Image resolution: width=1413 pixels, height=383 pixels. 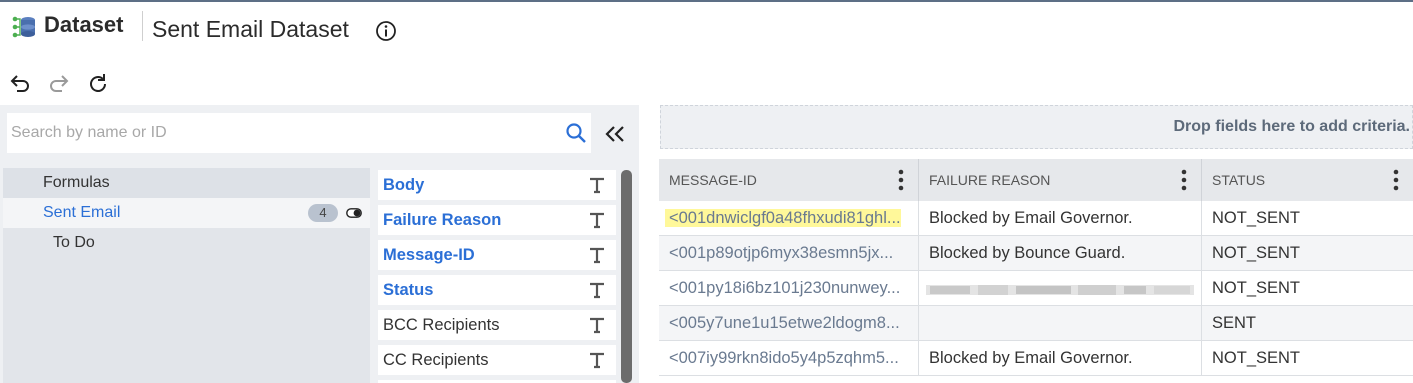 I want to click on fields-scrollbar, so click(x=626, y=276).